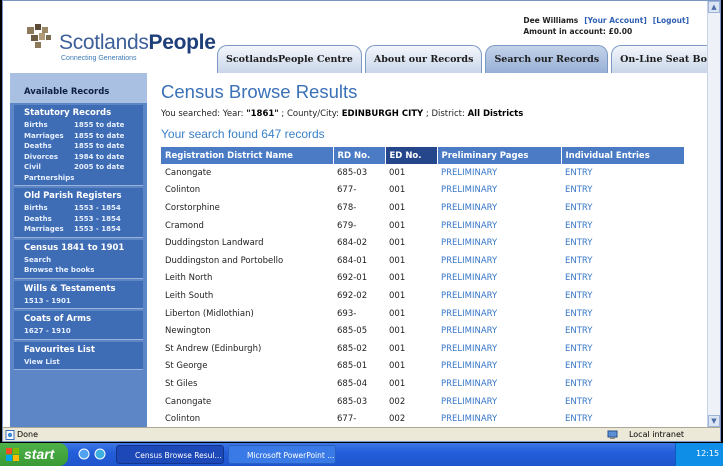  What do you see at coordinates (713, 214) in the screenshot?
I see `vertical-scrollbar: ▲ ▼` at bounding box center [713, 214].